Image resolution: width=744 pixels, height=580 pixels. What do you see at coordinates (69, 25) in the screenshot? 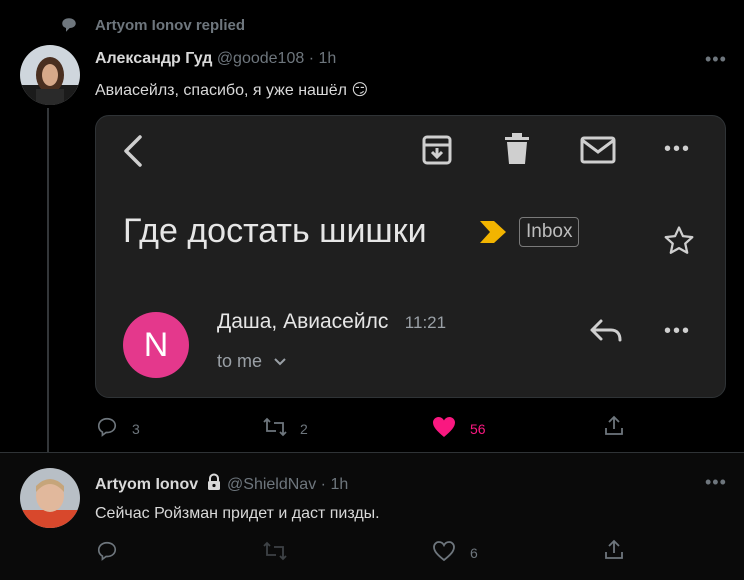
I see `comment-icon` at bounding box center [69, 25].